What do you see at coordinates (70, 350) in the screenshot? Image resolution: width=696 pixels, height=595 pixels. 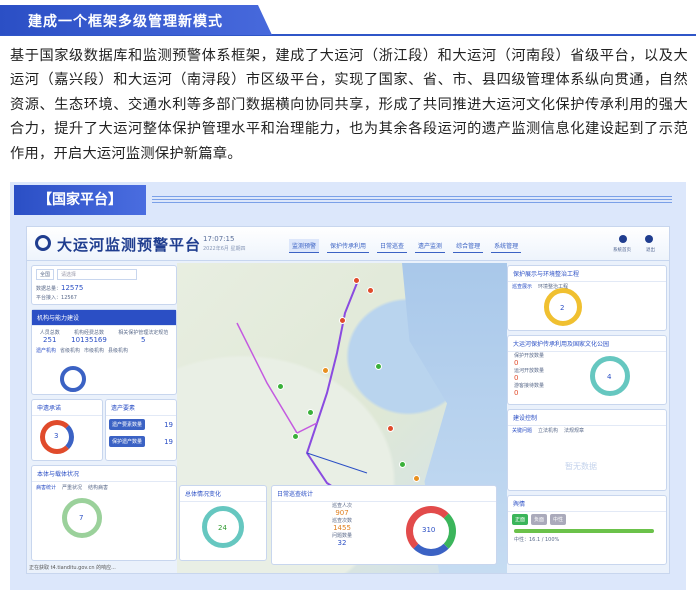 I see `org-tab: 省级机构` at bounding box center [70, 350].